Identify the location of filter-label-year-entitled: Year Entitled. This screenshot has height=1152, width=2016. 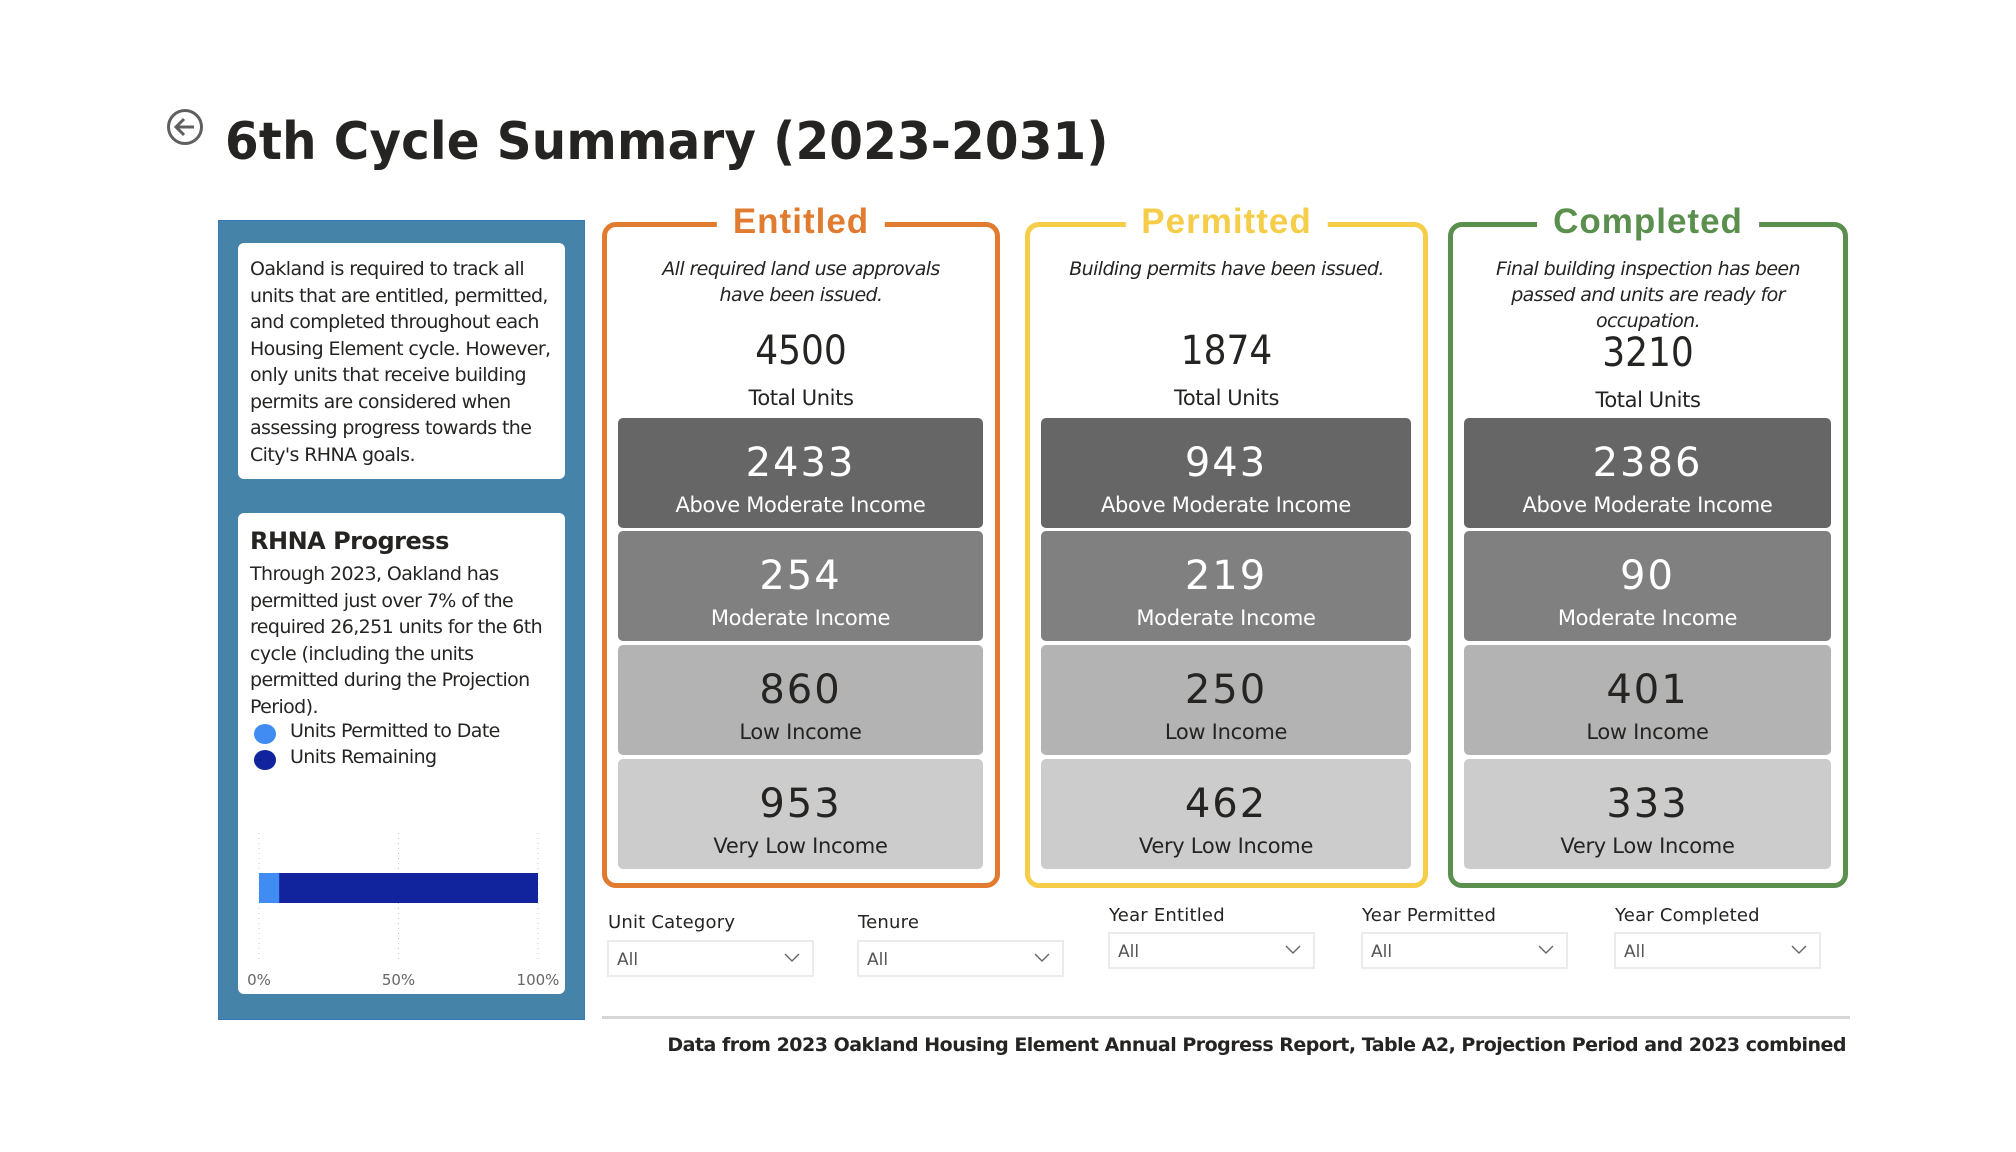
(1167, 915).